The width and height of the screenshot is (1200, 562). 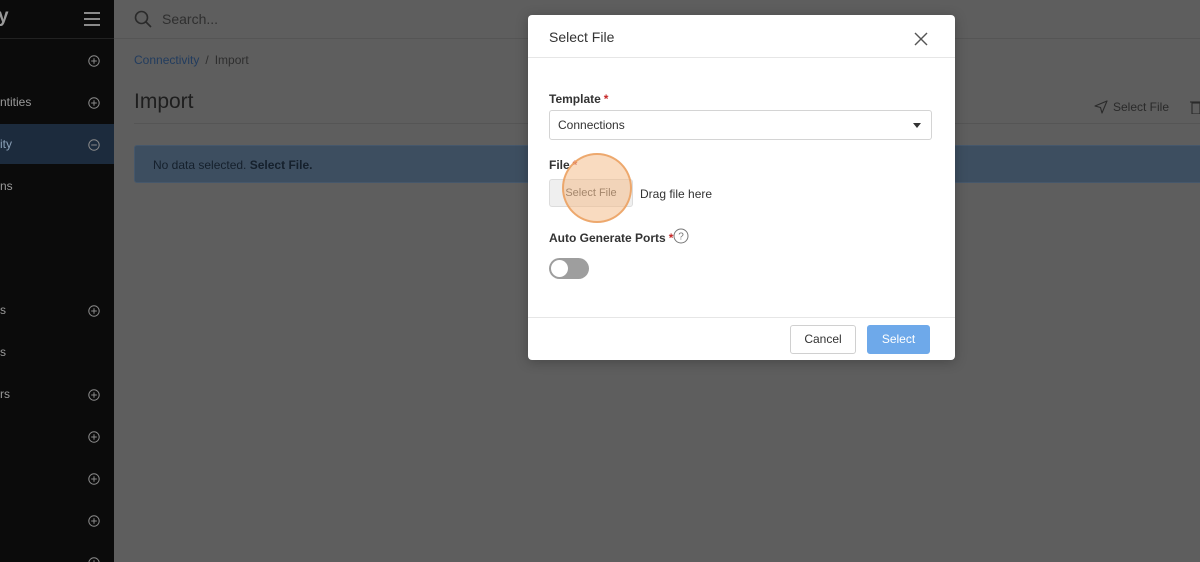 I want to click on breadcrumb: Connectivity / Import, so click(x=191, y=60).